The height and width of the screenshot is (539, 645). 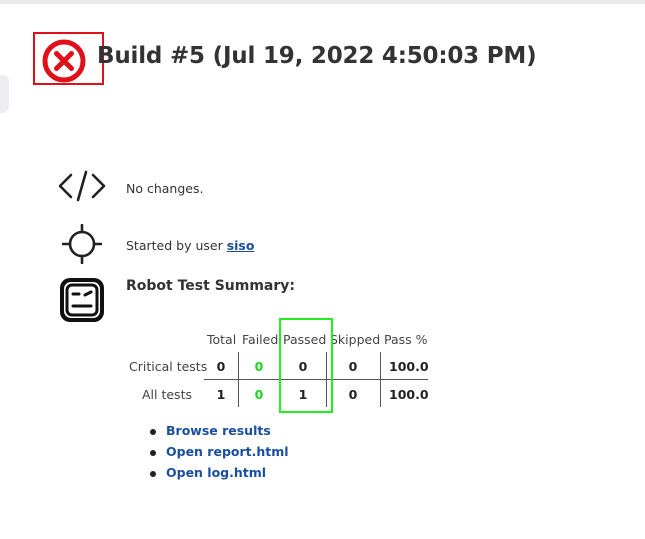 I want to click on open-log-link: Open log.html, so click(x=216, y=472).